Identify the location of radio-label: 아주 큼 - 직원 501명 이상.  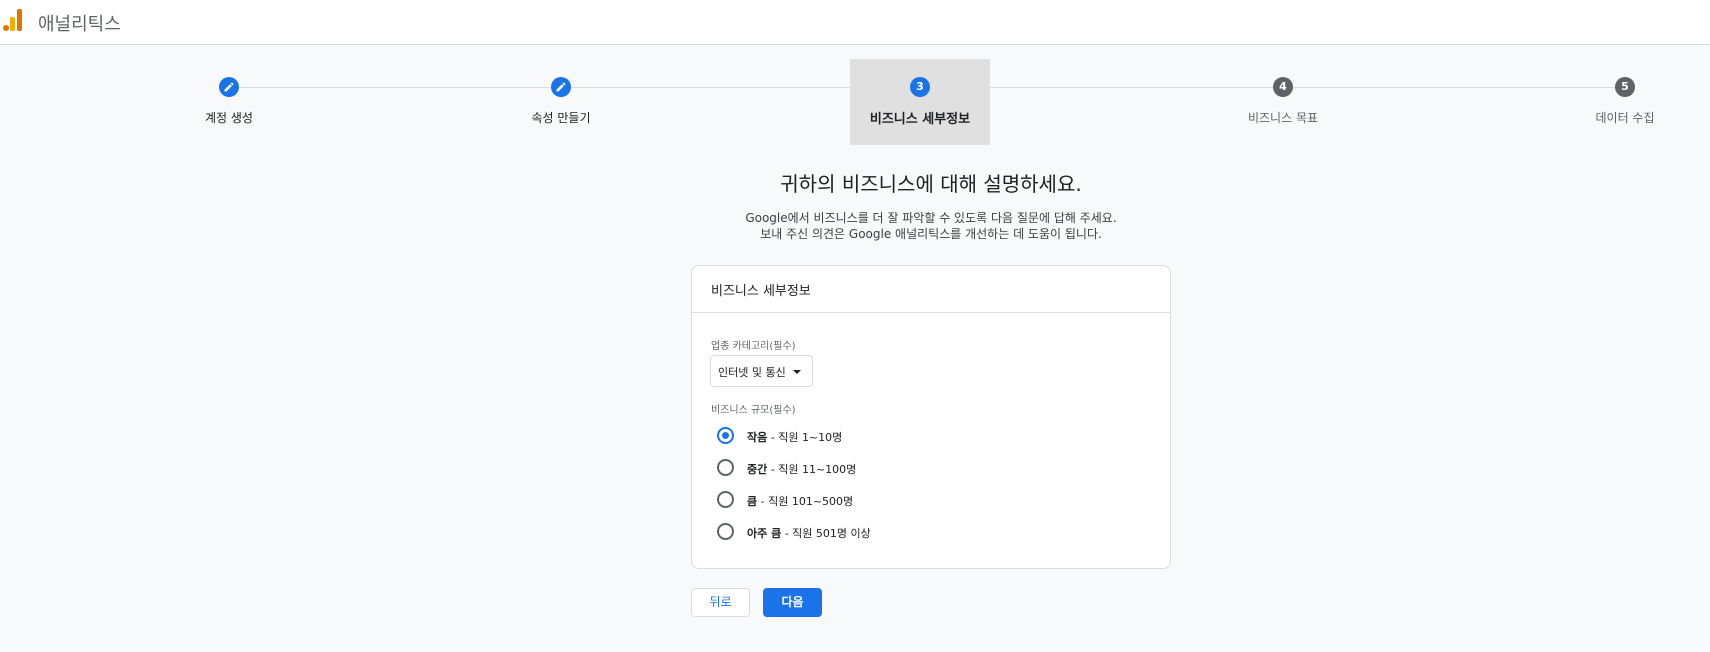
(809, 533).